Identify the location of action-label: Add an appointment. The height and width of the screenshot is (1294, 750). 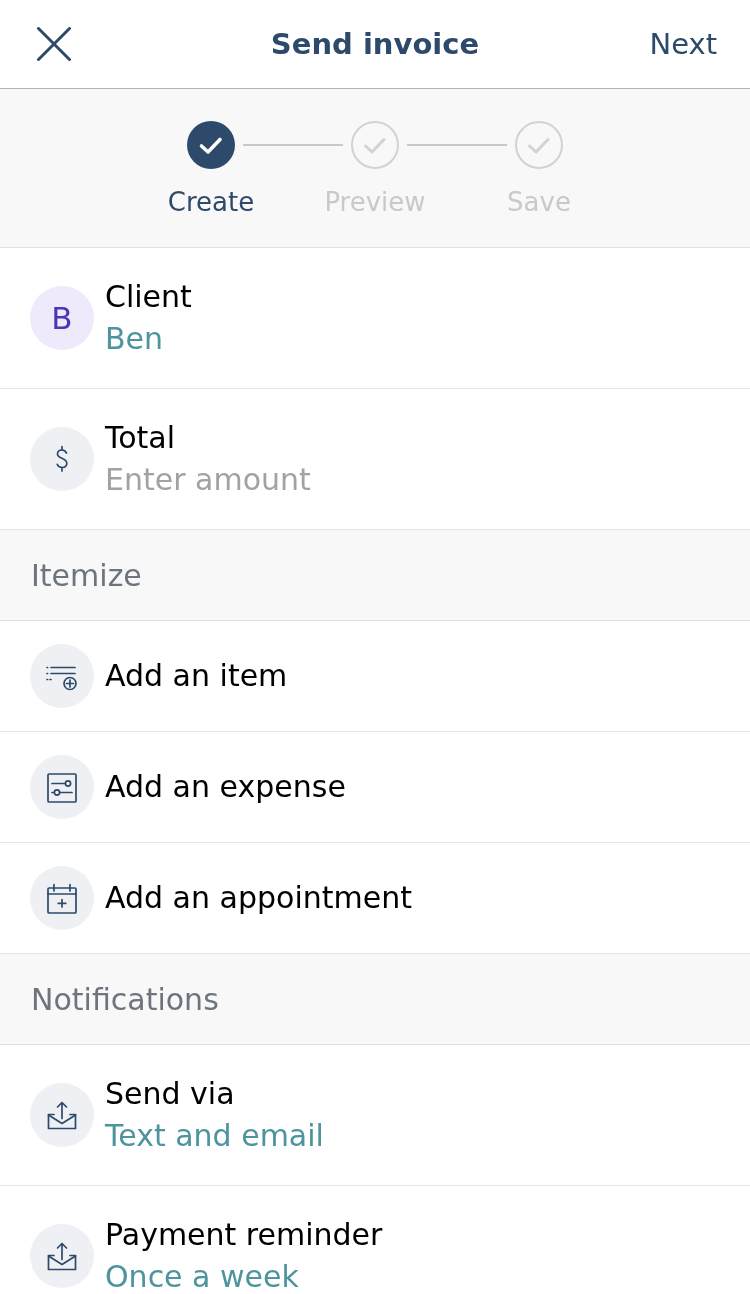
(258, 898).